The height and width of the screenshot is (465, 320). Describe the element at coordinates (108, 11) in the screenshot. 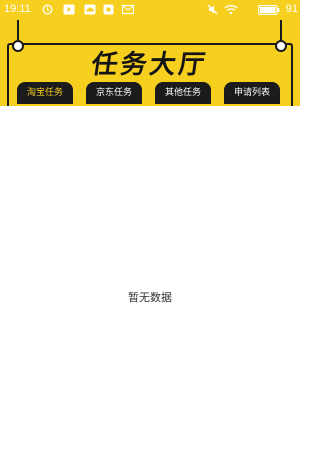

I see `app-icon` at that location.